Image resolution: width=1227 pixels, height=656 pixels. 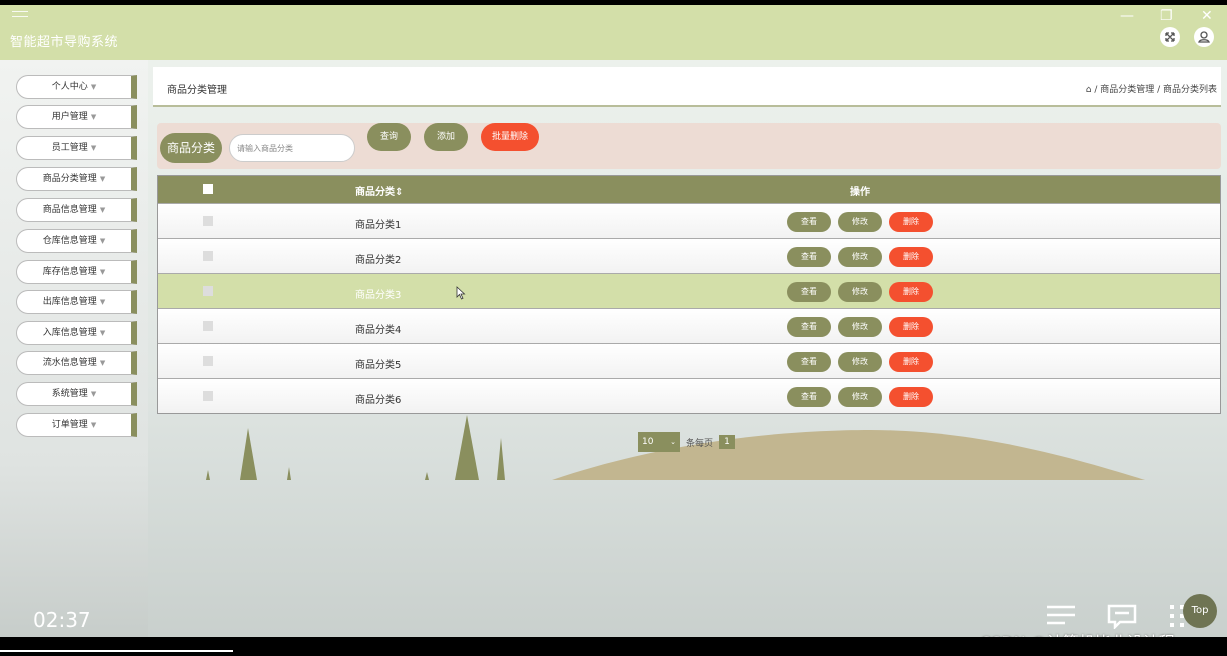 What do you see at coordinates (76, 272) in the screenshot?
I see `sidebar-item: 库存信息管理 ▼` at bounding box center [76, 272].